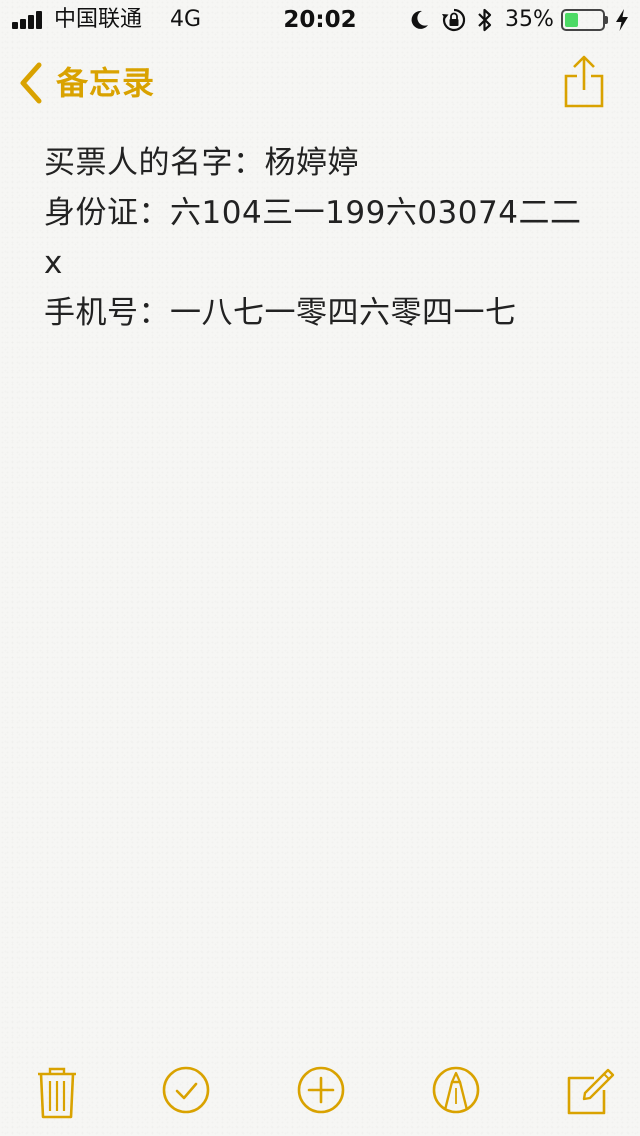  I want to click on compose-button, so click(591, 1093).